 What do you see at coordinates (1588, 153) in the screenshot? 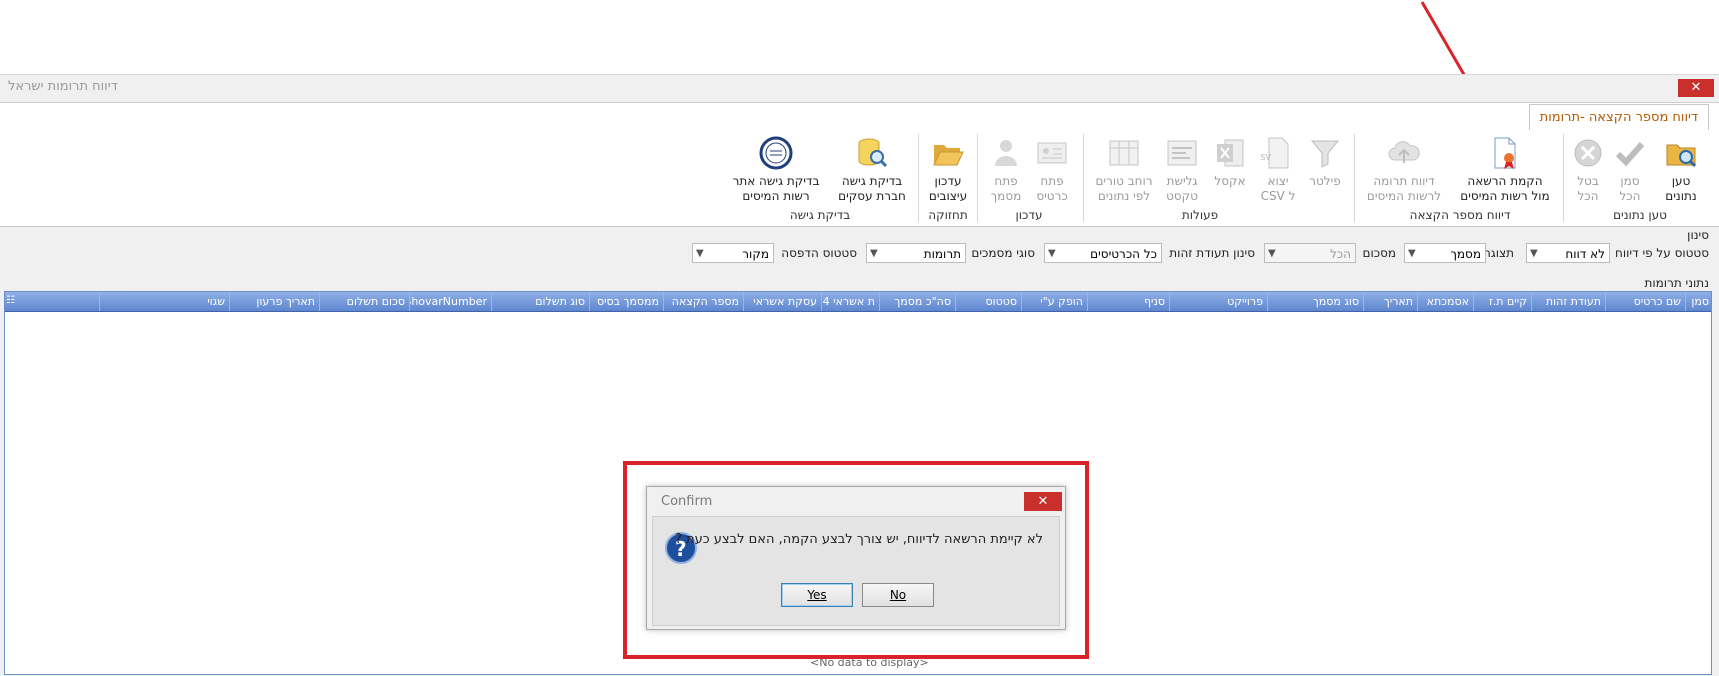
I see `cancel-circle-icon` at bounding box center [1588, 153].